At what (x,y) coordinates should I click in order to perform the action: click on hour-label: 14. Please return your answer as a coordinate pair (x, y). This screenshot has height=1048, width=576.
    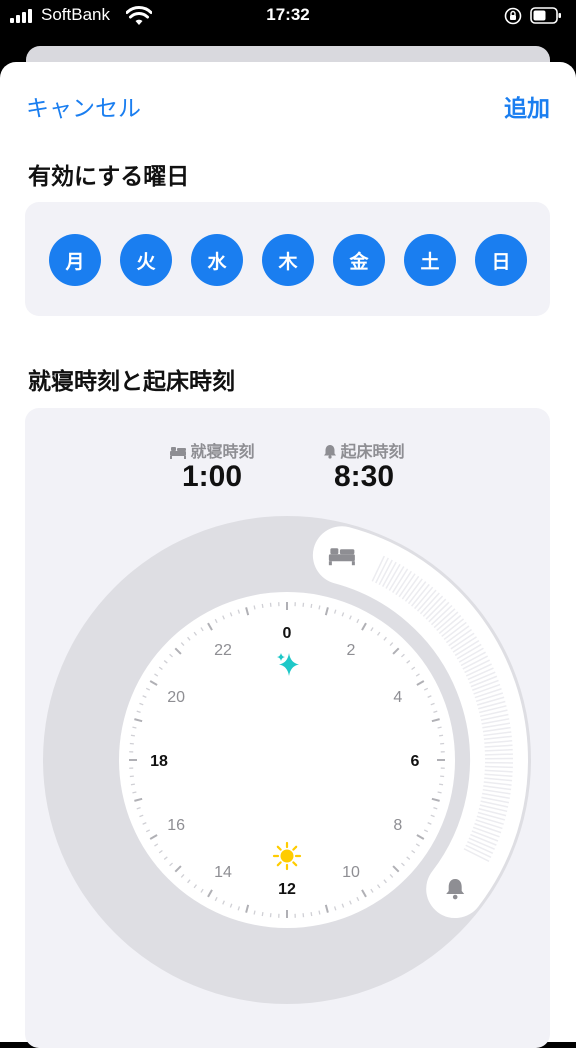
    Looking at the image, I should click on (223, 872).